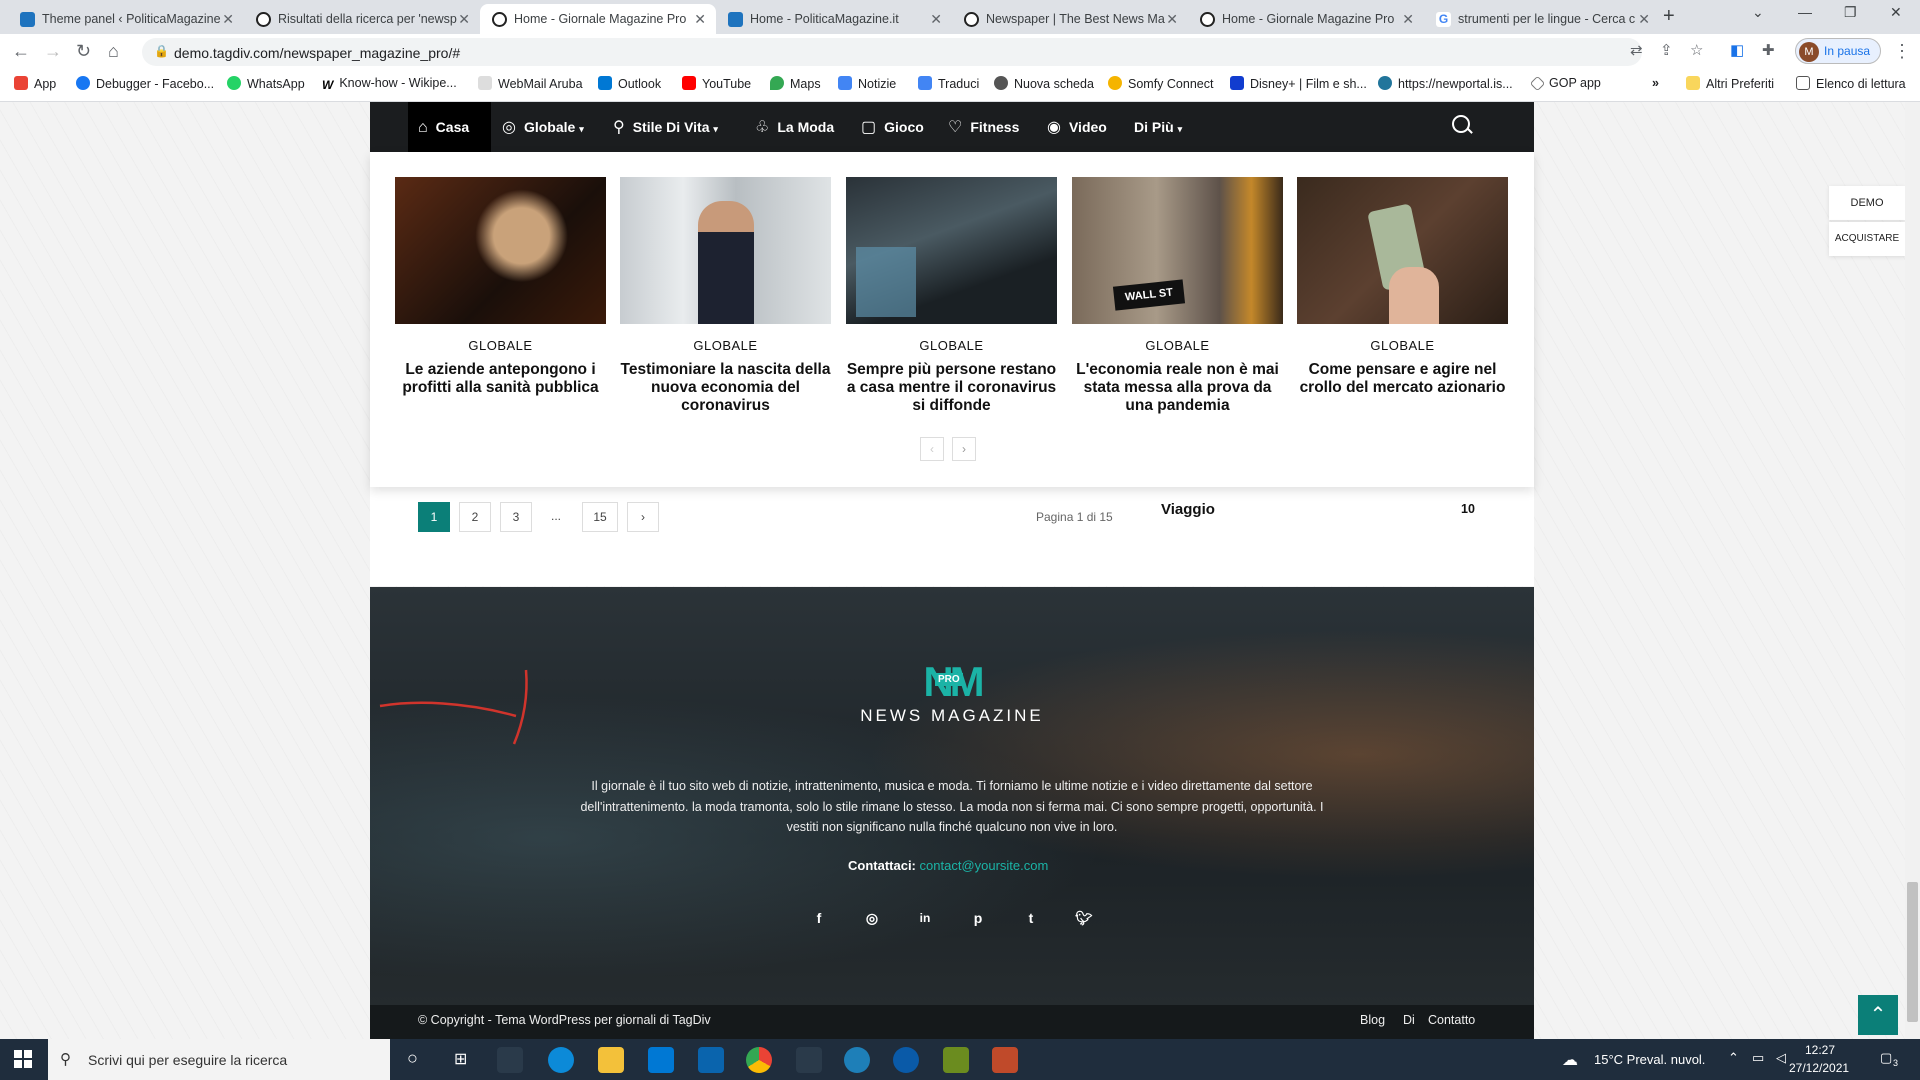 Image resolution: width=1920 pixels, height=1080 pixels. I want to click on bookmark-item: GOP app, so click(1565, 83).